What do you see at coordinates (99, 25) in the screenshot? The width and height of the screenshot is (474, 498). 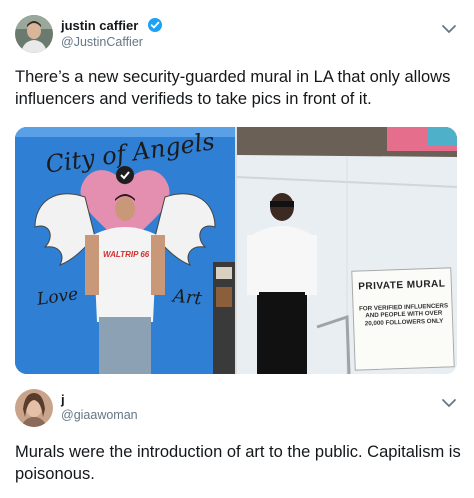 I see `display-name: justin caffier` at bounding box center [99, 25].